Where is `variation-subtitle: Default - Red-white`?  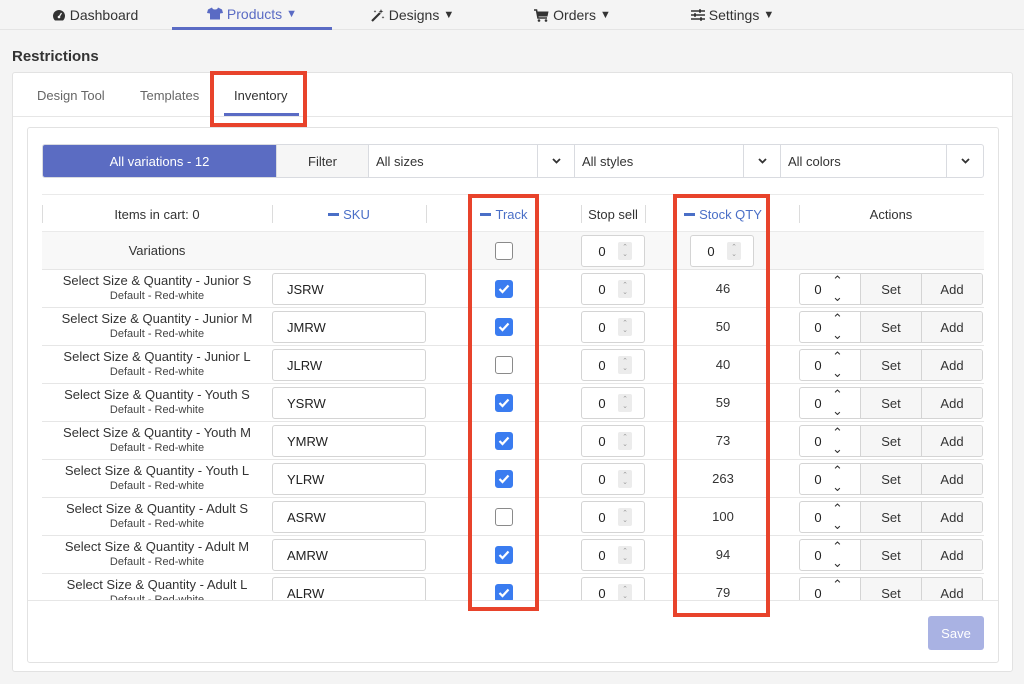 variation-subtitle: Default - Red-white is located at coordinates (157, 486).